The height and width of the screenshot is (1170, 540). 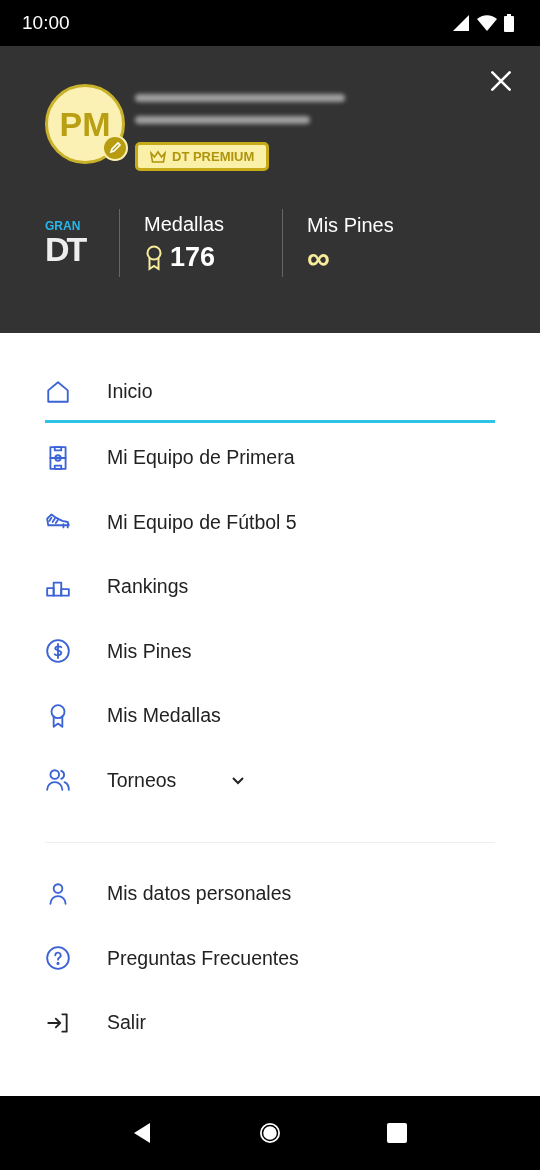 I want to click on stat-value: 176, so click(x=193, y=257).